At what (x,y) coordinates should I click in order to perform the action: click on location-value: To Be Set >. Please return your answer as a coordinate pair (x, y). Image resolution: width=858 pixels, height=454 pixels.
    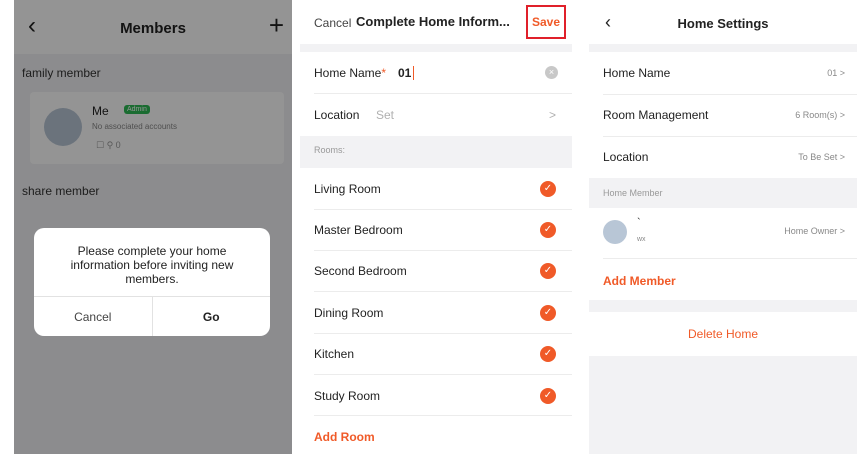
    Looking at the image, I should click on (821, 157).